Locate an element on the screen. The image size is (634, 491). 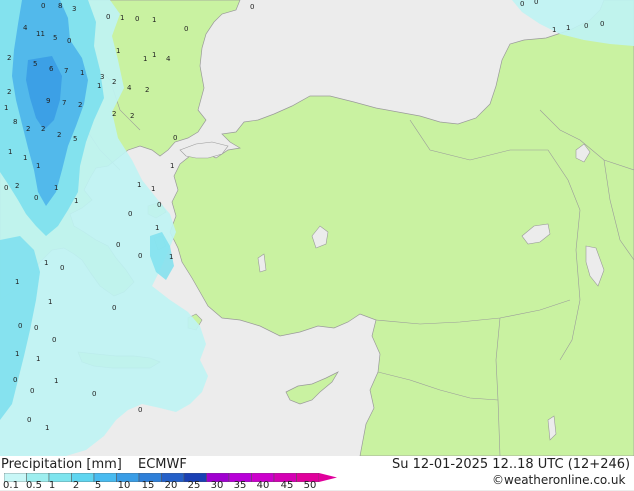
scale-label: 0.1 is located at coordinates (11, 485).